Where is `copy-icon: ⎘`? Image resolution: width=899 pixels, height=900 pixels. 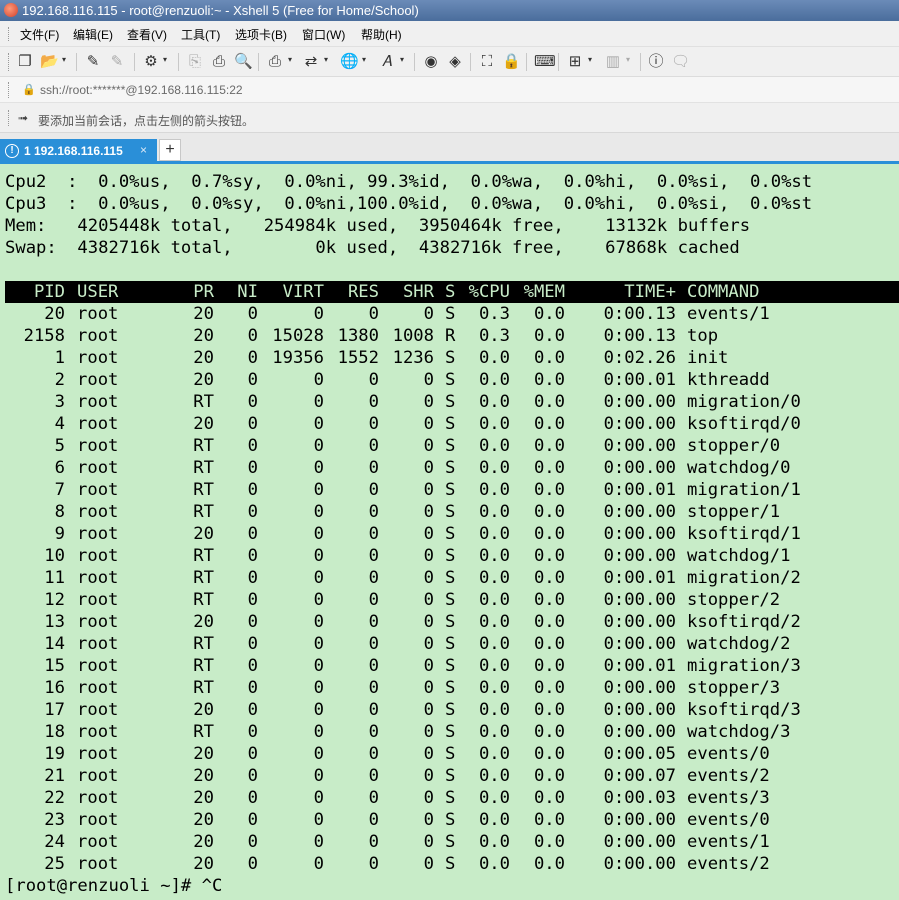
copy-icon: ⎘ is located at coordinates (195, 62).